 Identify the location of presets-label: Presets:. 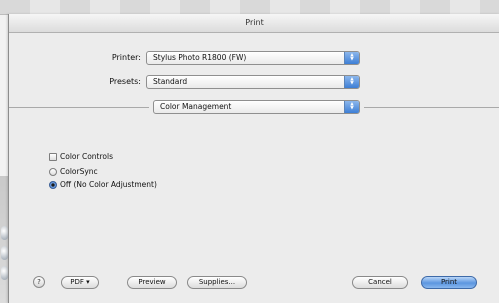
(125, 81).